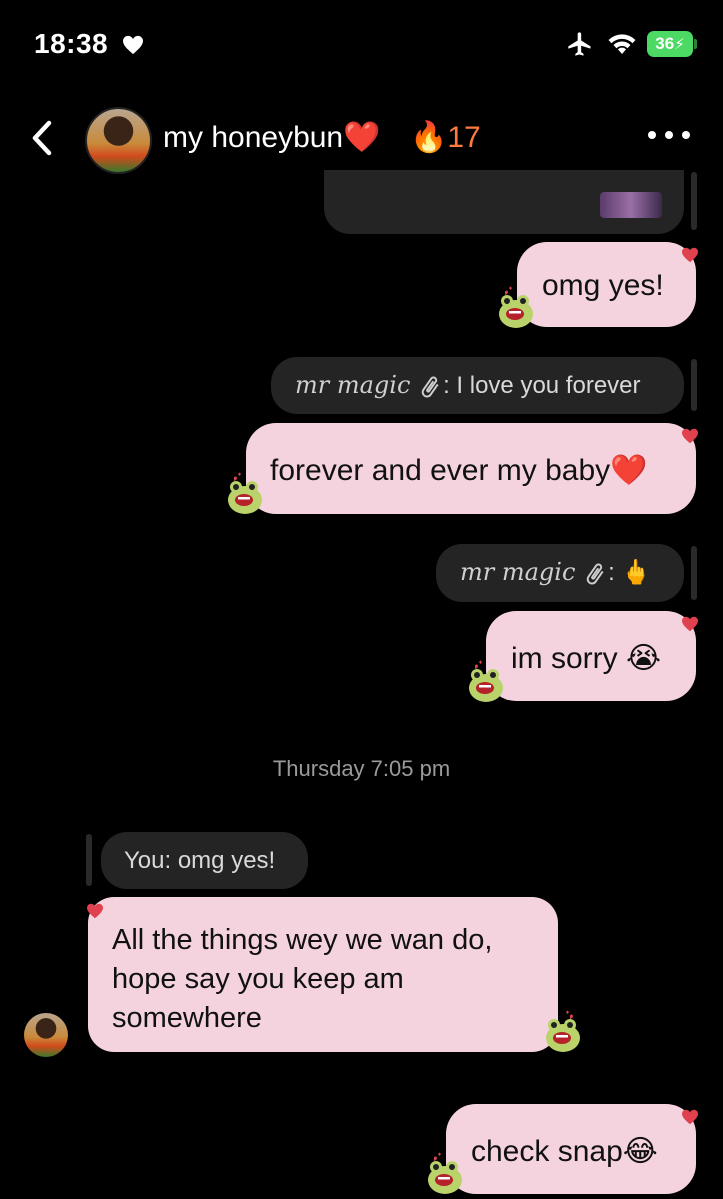 The image size is (723, 1199). I want to click on reply-text: You: omg yes!, so click(200, 860).